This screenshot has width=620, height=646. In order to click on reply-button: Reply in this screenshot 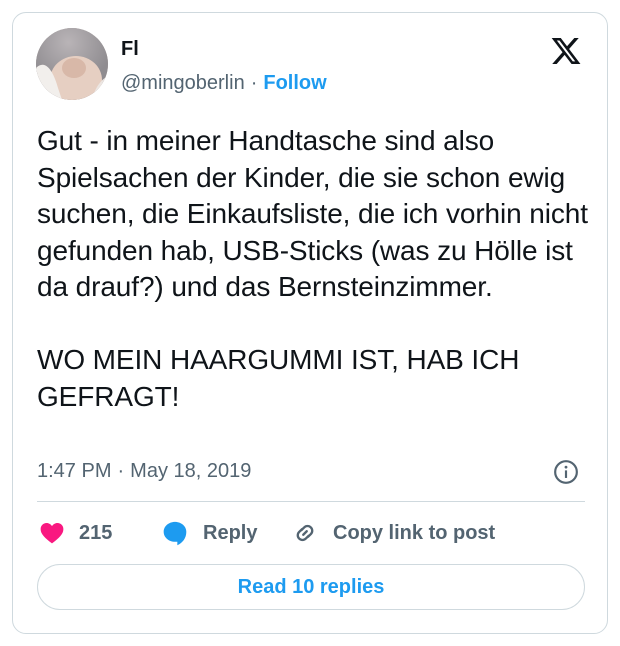, I will do `click(209, 533)`.